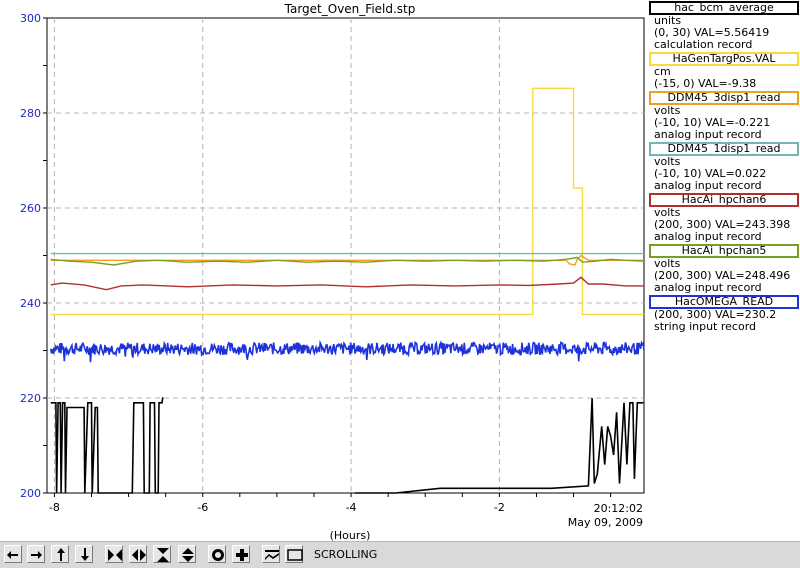 The image size is (800, 568). I want to click on reset-icon, so click(218, 555).